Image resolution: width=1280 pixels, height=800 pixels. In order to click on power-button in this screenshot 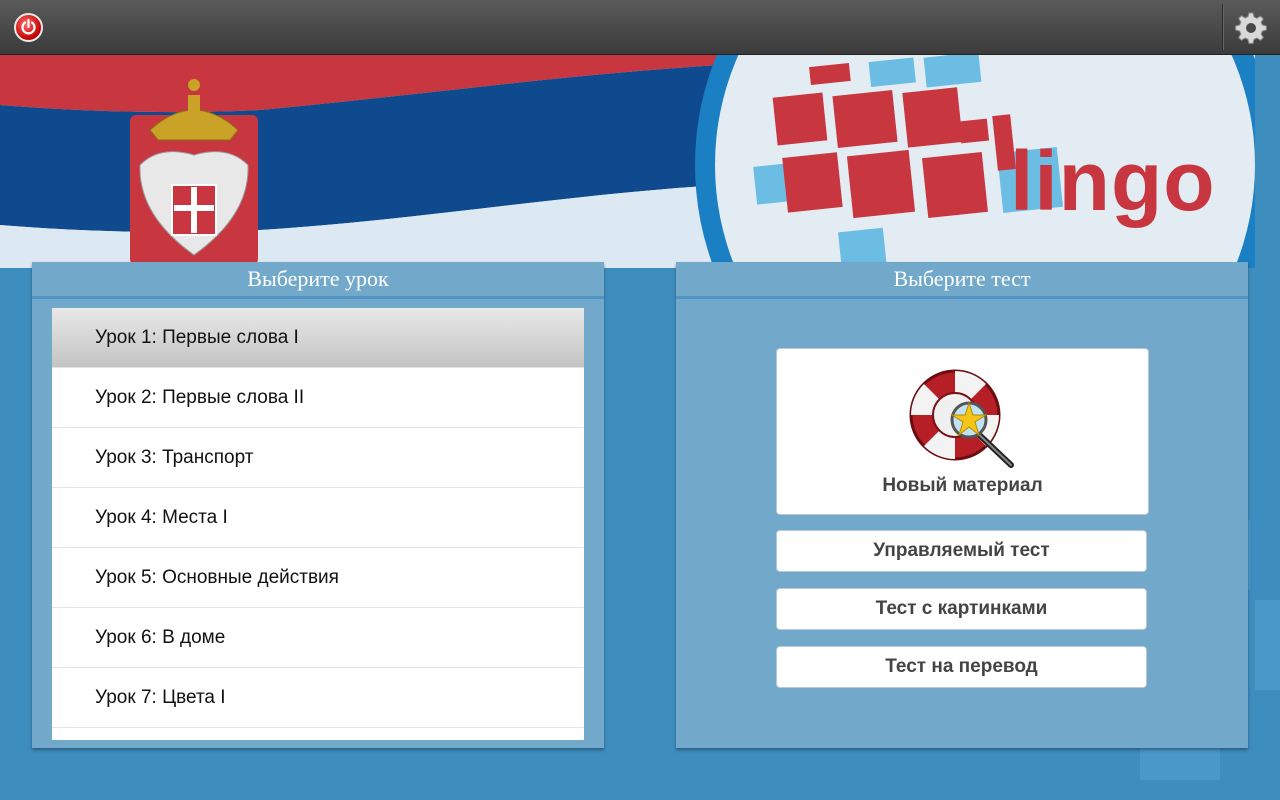, I will do `click(28, 27)`.